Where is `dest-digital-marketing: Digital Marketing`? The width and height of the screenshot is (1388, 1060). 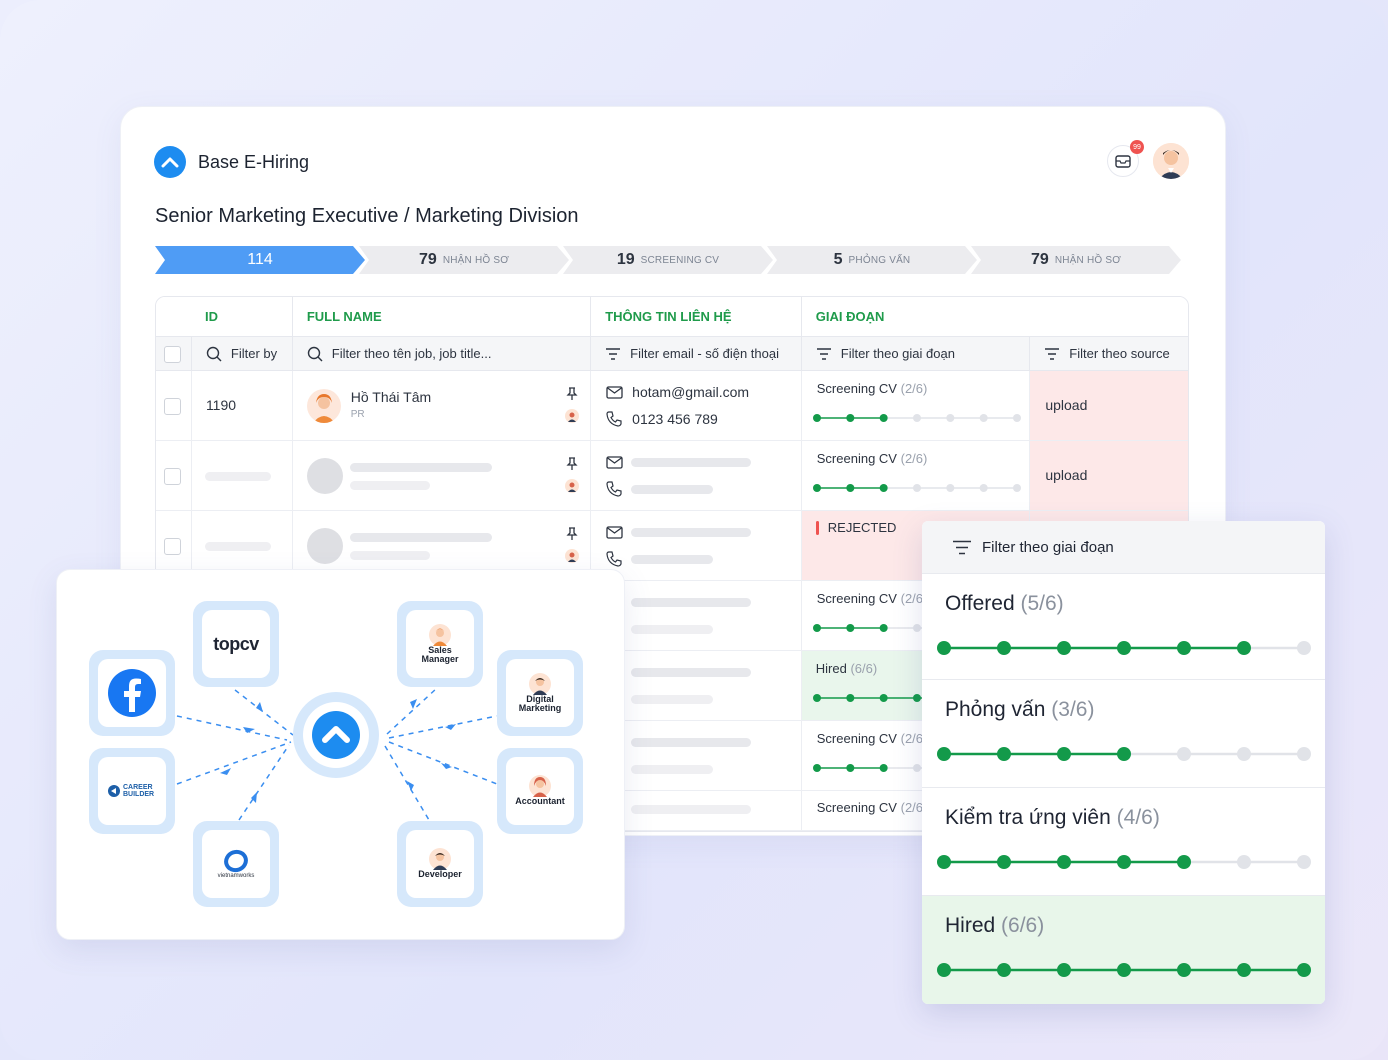 dest-digital-marketing: Digital Marketing is located at coordinates (540, 693).